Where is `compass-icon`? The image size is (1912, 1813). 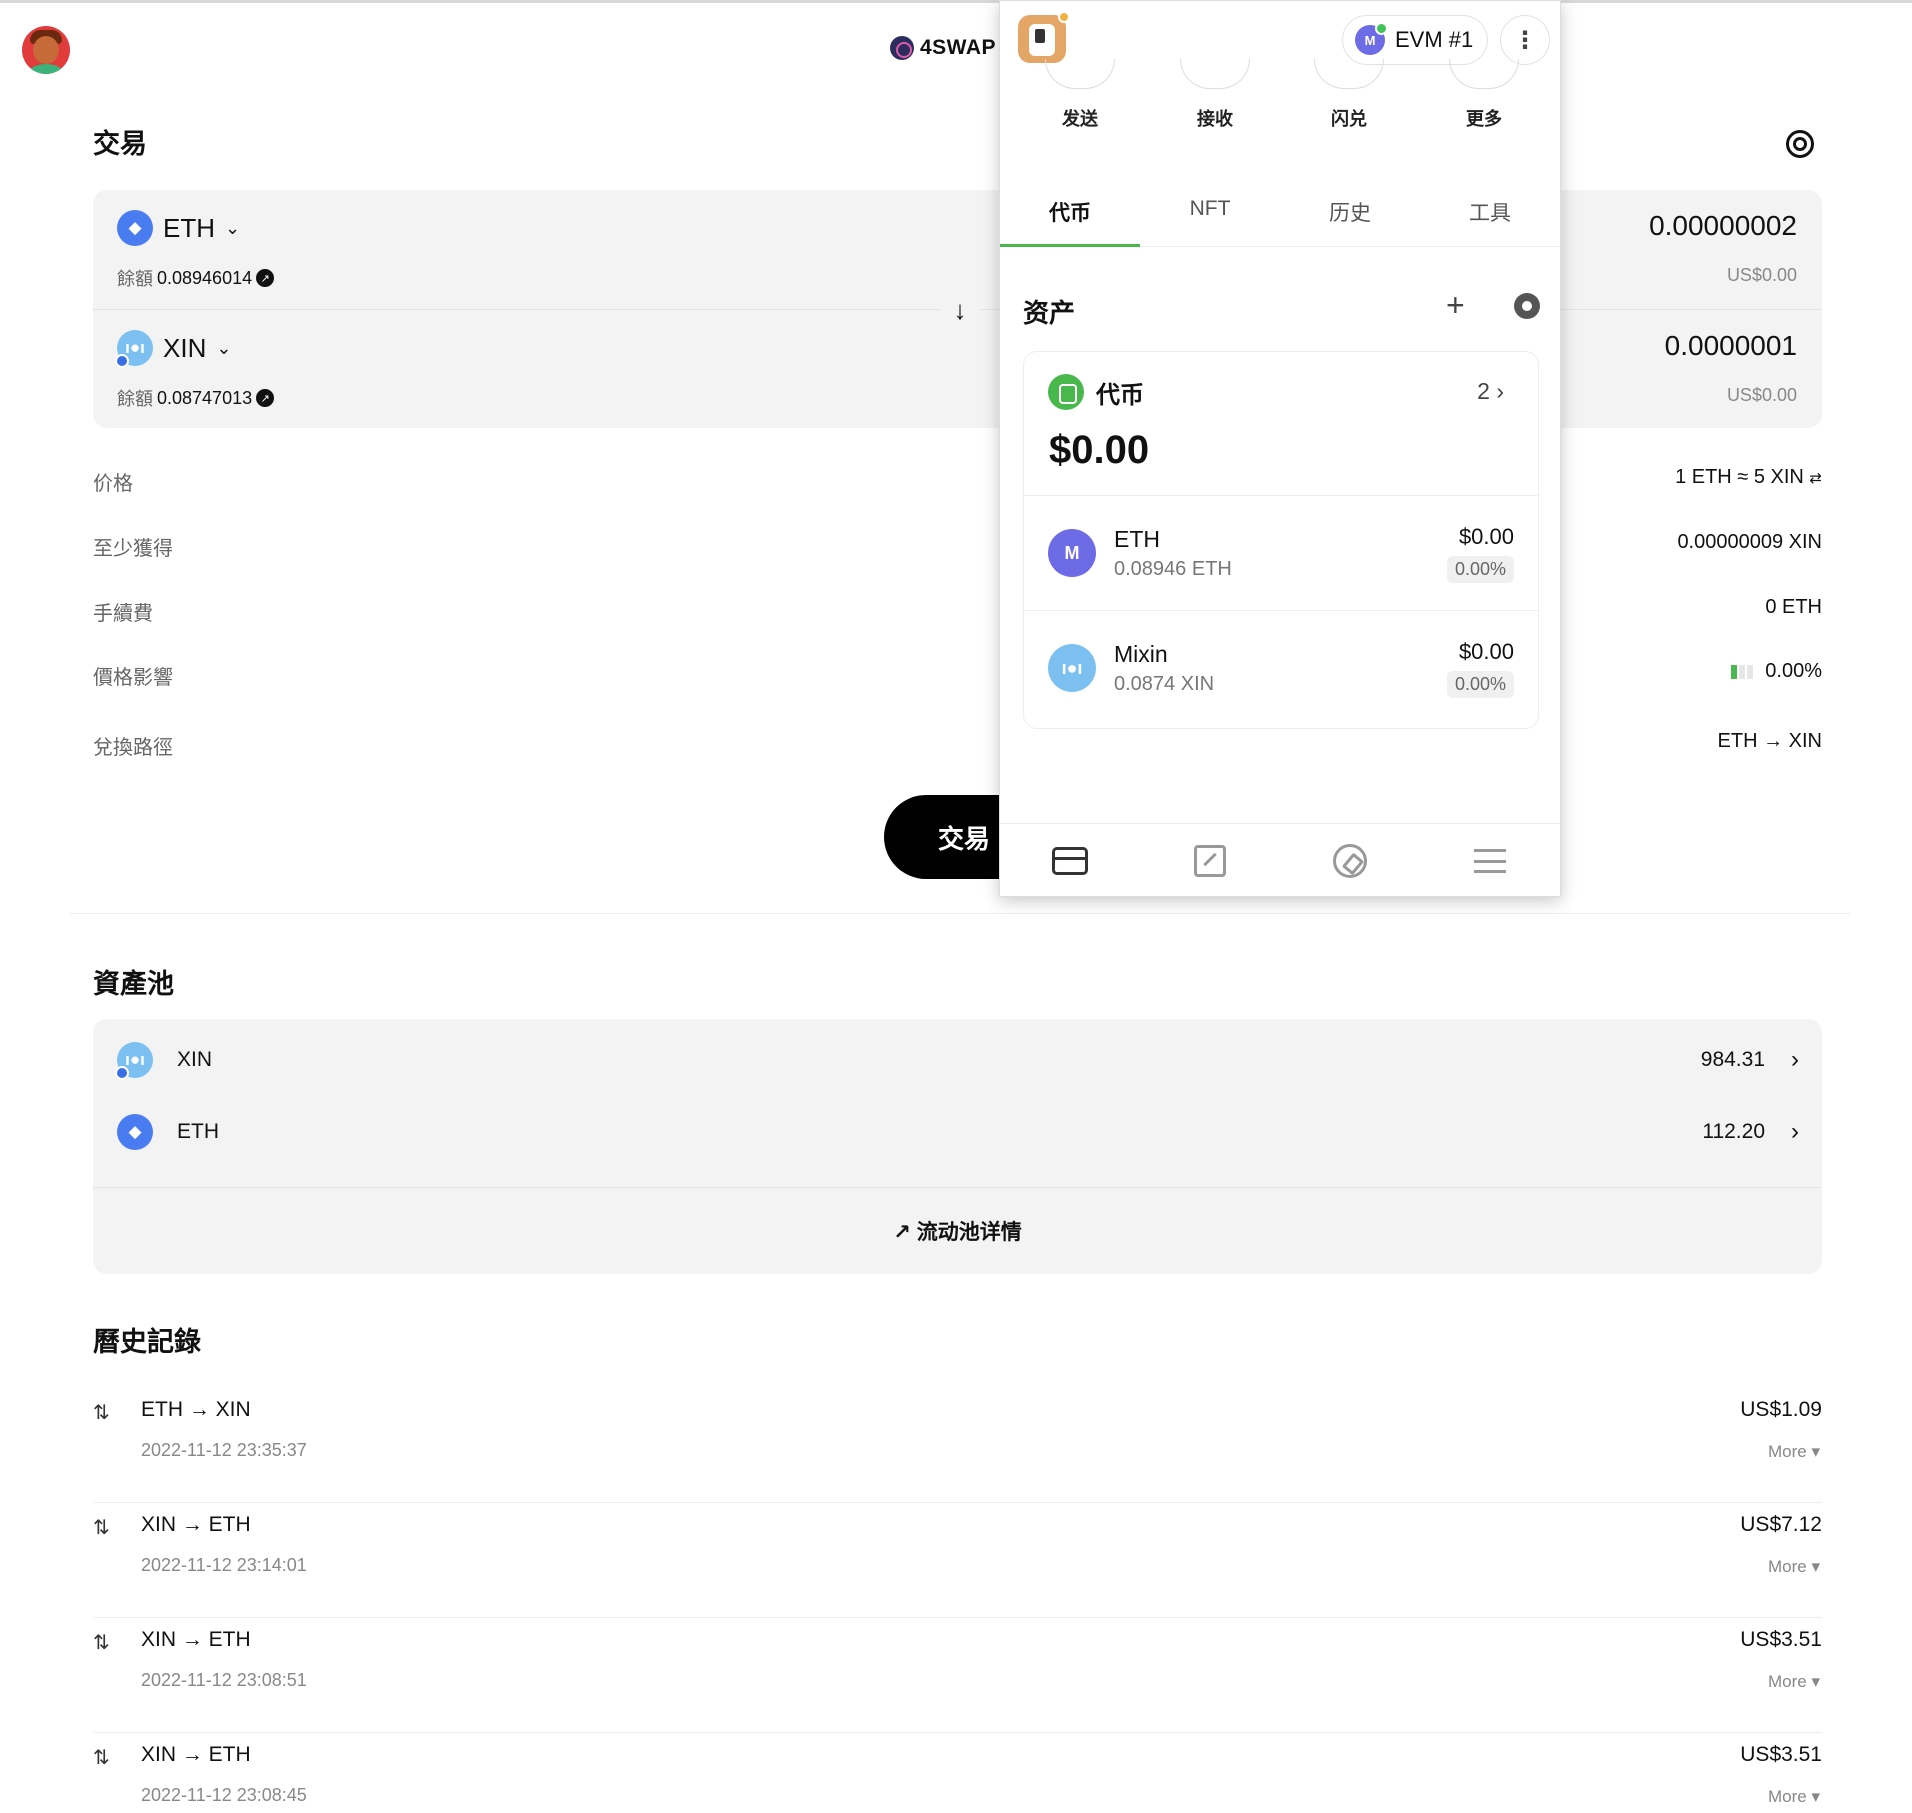 compass-icon is located at coordinates (1350, 860).